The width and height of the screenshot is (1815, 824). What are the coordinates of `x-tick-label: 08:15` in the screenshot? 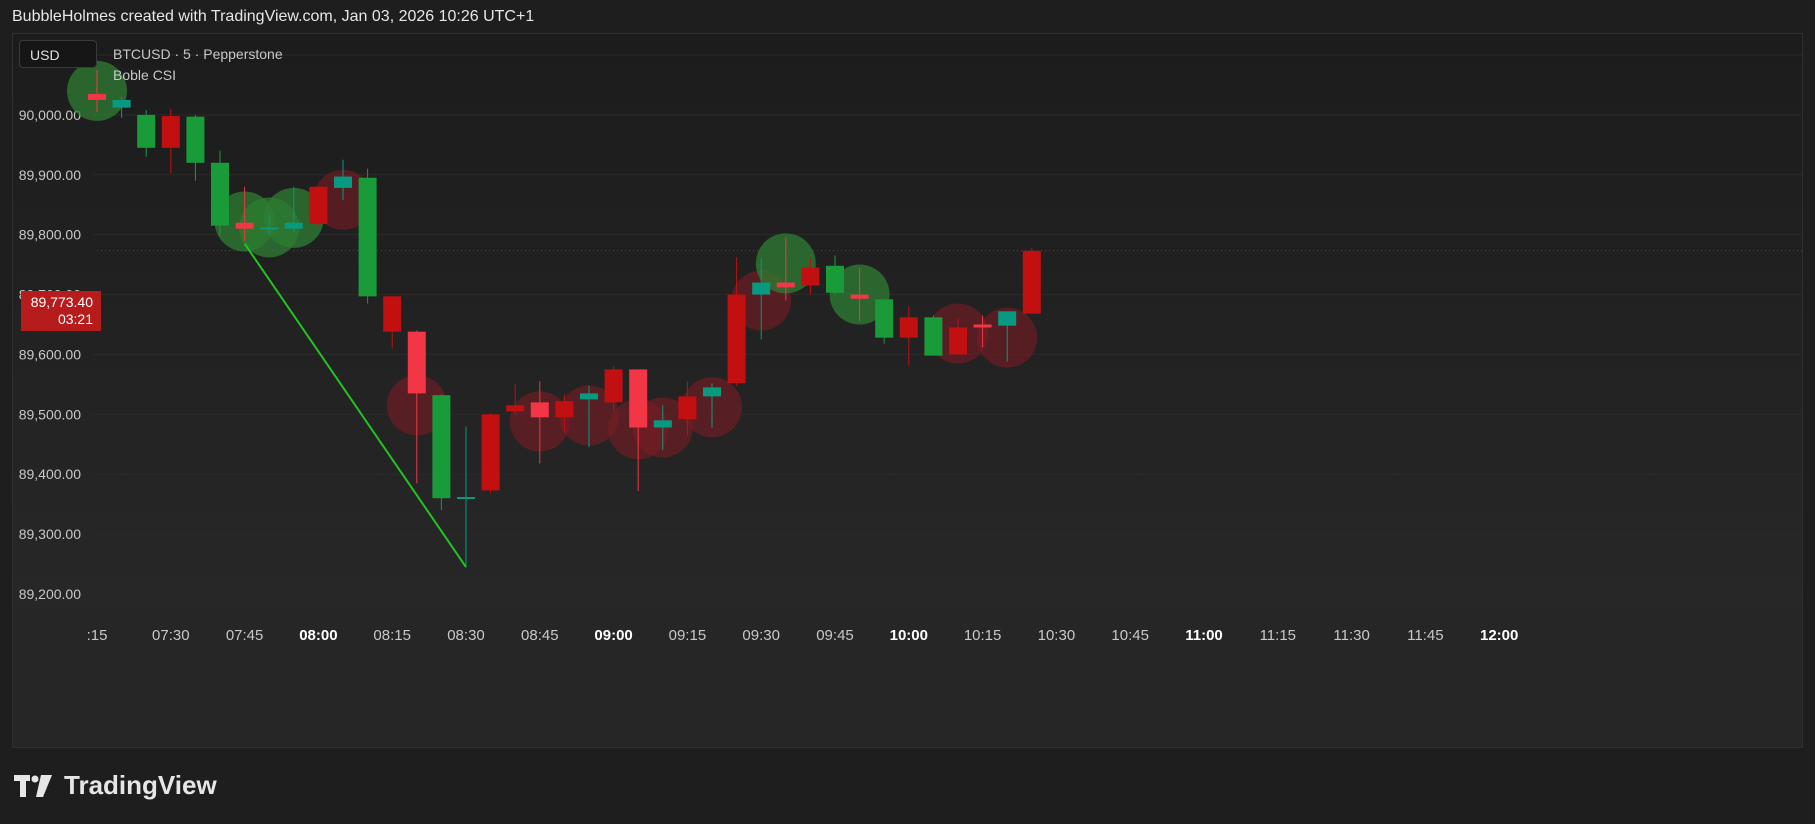 It's located at (392, 635).